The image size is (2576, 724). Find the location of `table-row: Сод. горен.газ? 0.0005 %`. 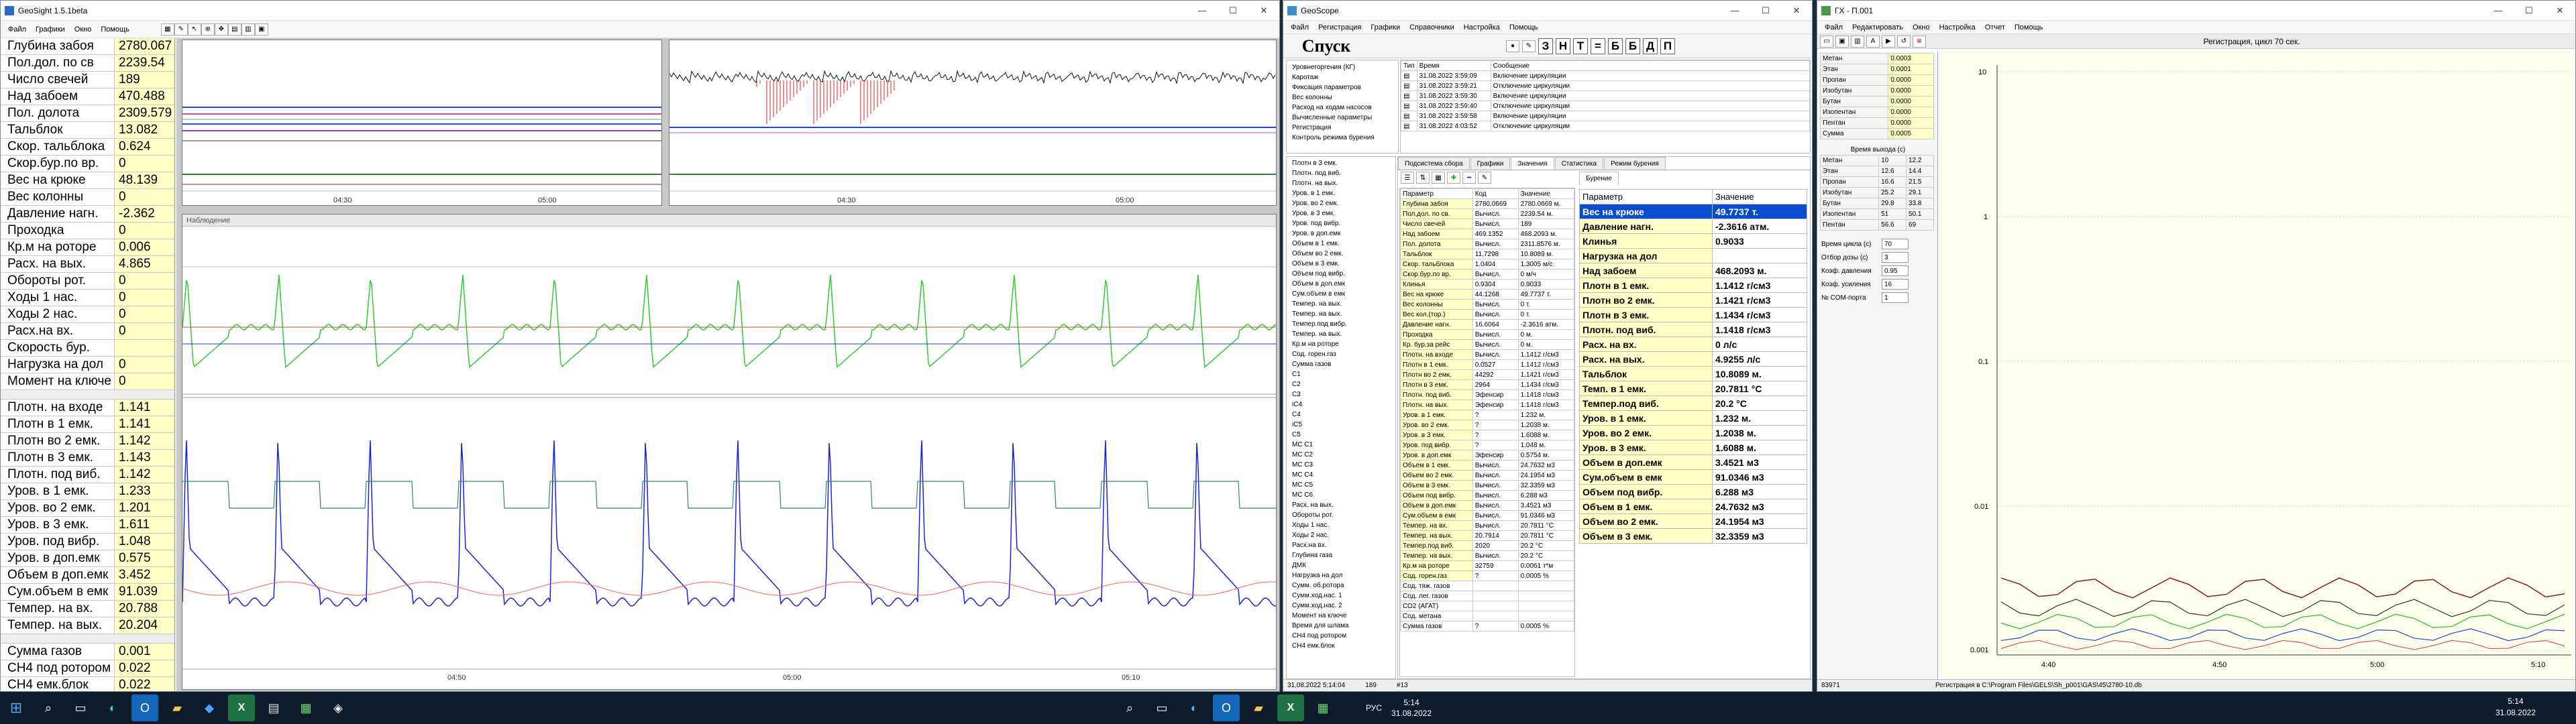

table-row: Сод. горен.газ? 0.0005 % is located at coordinates (1487, 575).